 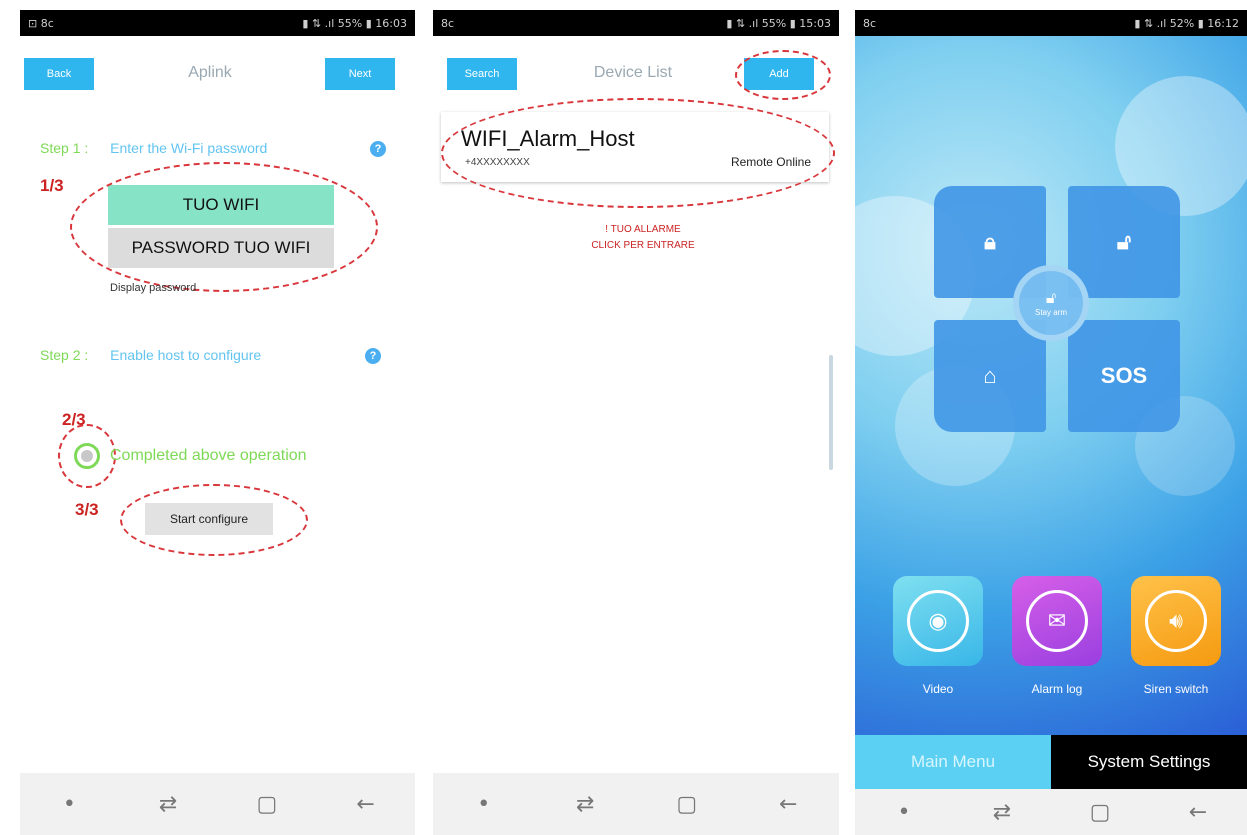 I want to click on annotation-line-2: CLICK PER ENTRARE, so click(x=643, y=245).